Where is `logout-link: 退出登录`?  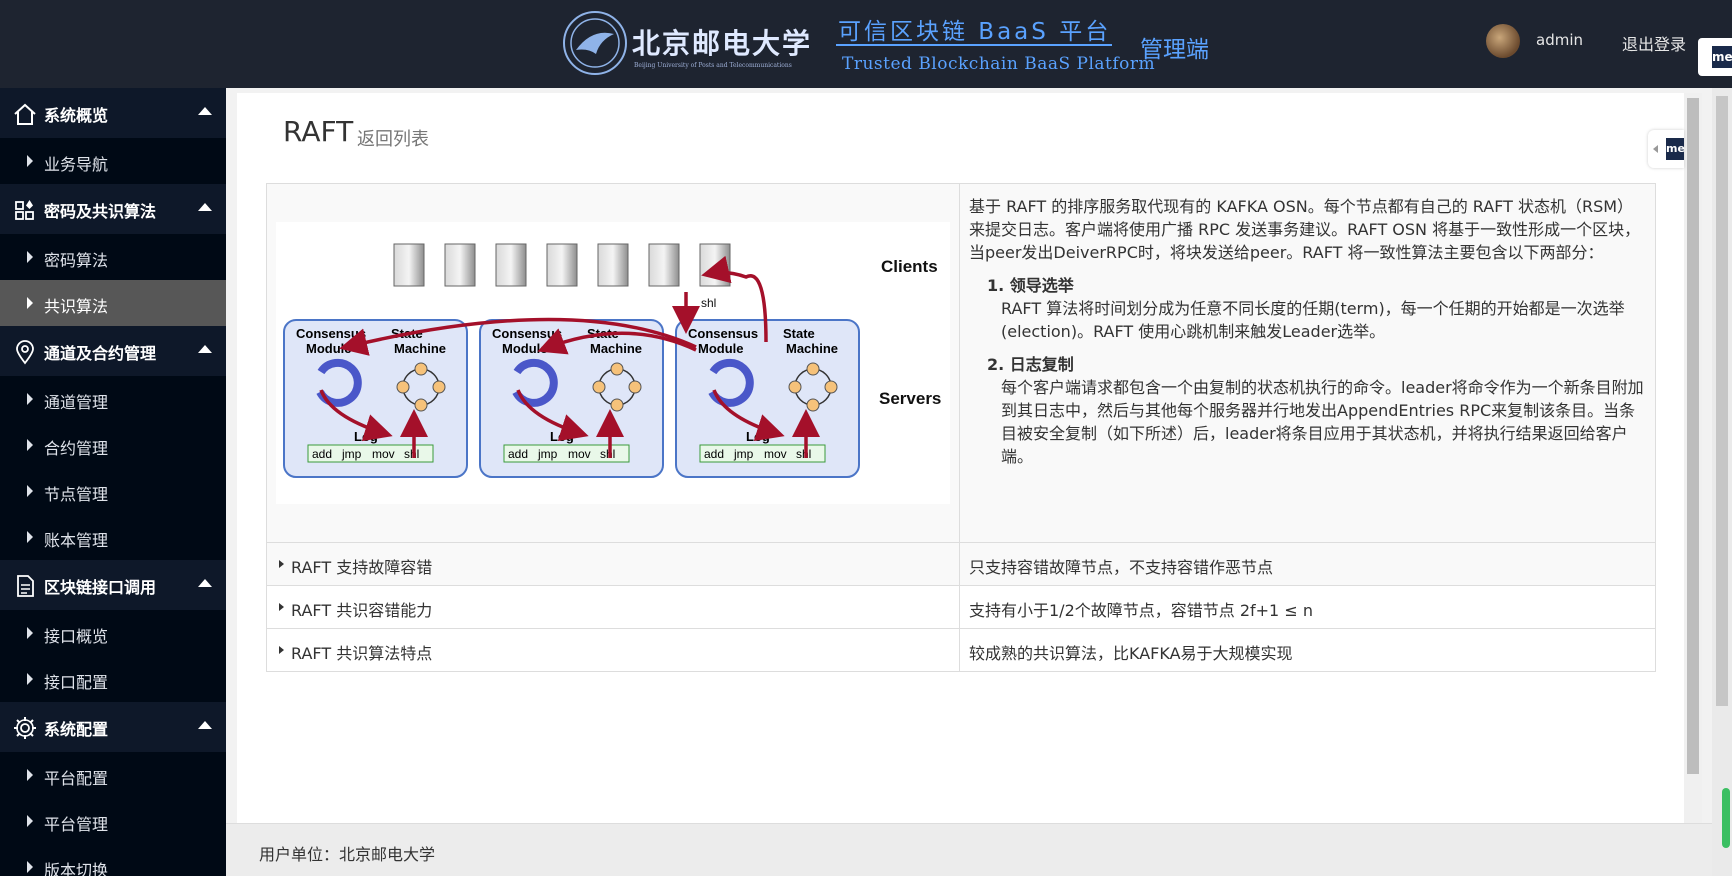
logout-link: 退出登录 is located at coordinates (1654, 43).